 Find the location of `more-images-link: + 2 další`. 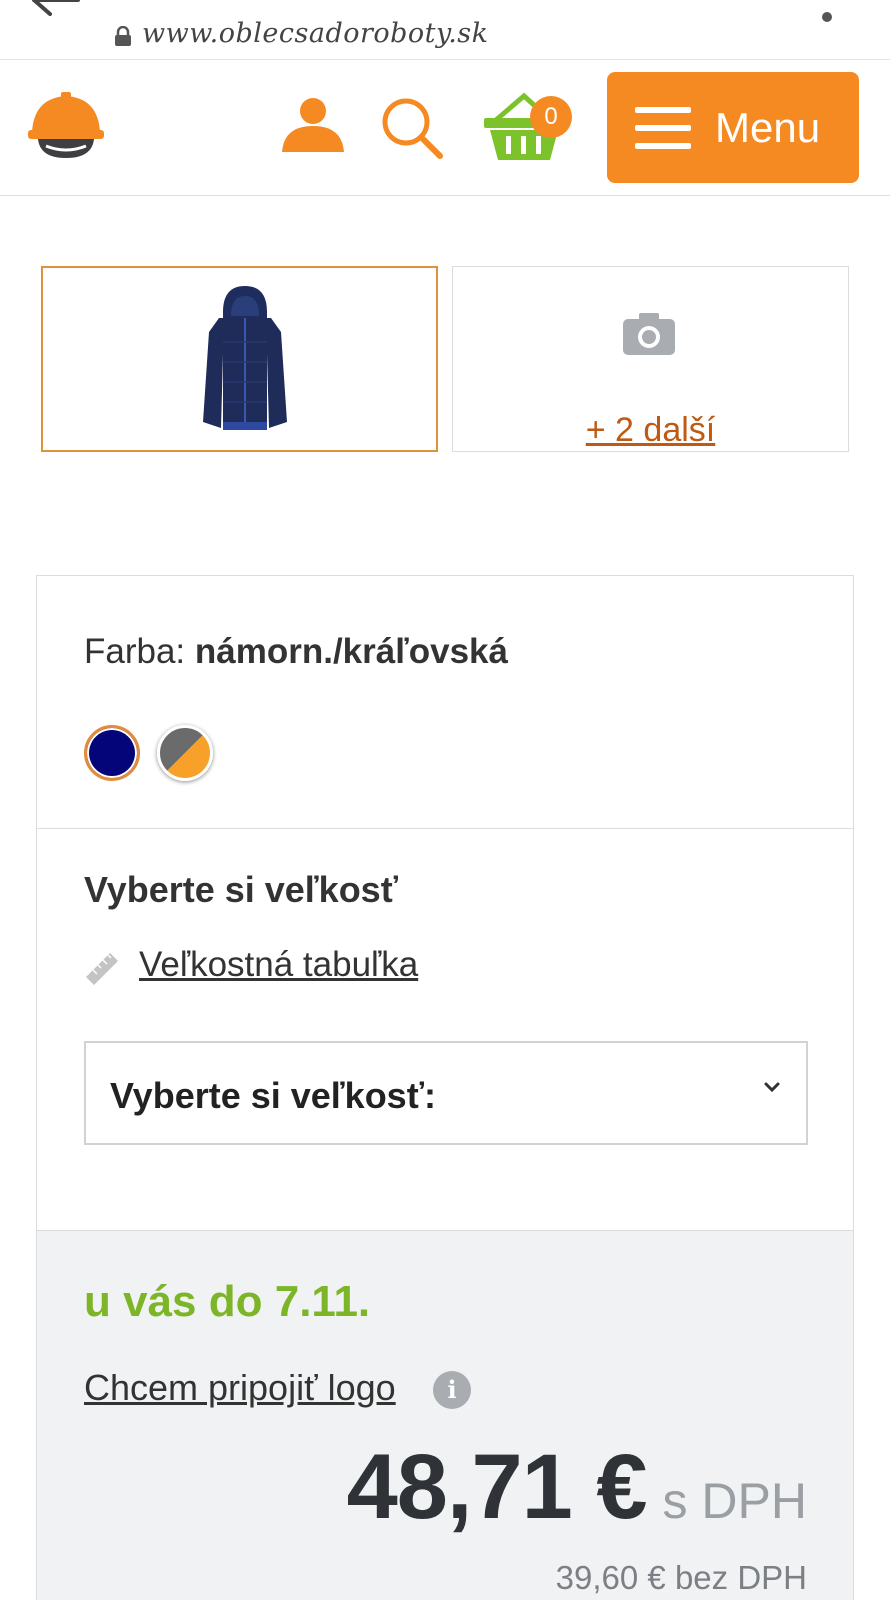

more-images-link: + 2 další is located at coordinates (650, 430).